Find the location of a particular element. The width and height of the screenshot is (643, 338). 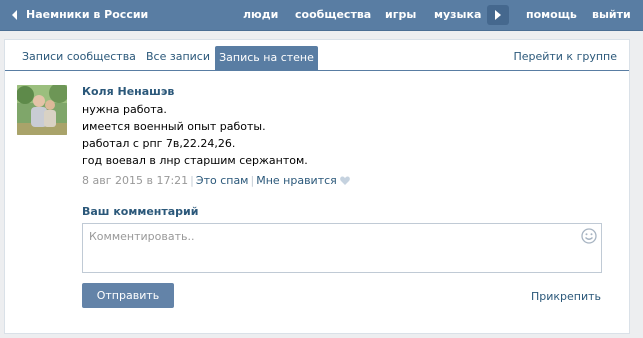

tab-wall-post: Запись на стене is located at coordinates (266, 58).